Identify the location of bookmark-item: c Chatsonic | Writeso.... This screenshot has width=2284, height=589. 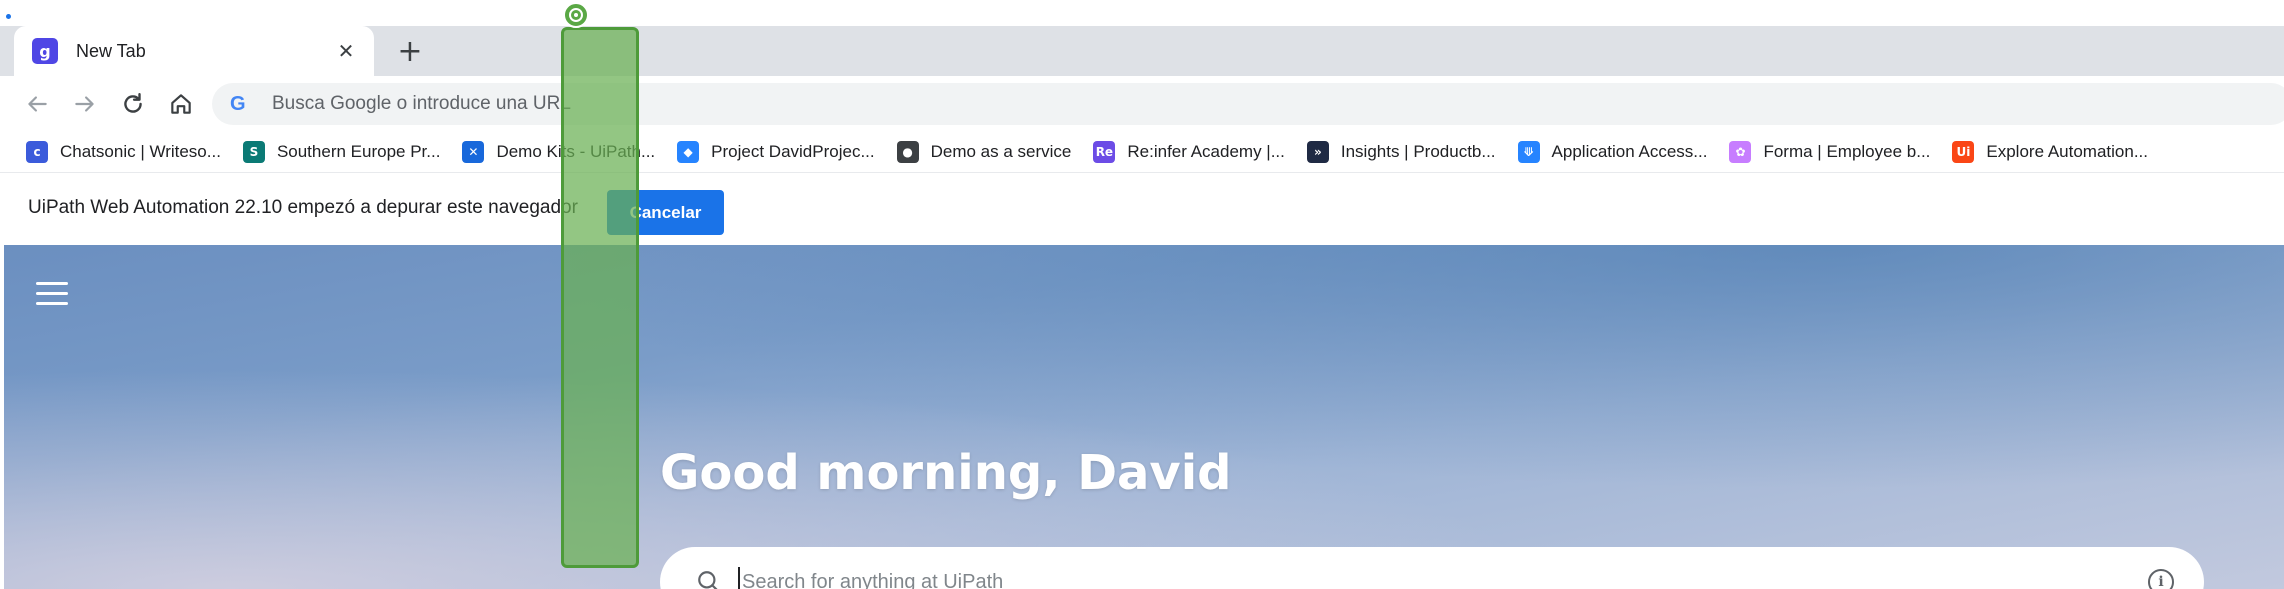
(123, 152).